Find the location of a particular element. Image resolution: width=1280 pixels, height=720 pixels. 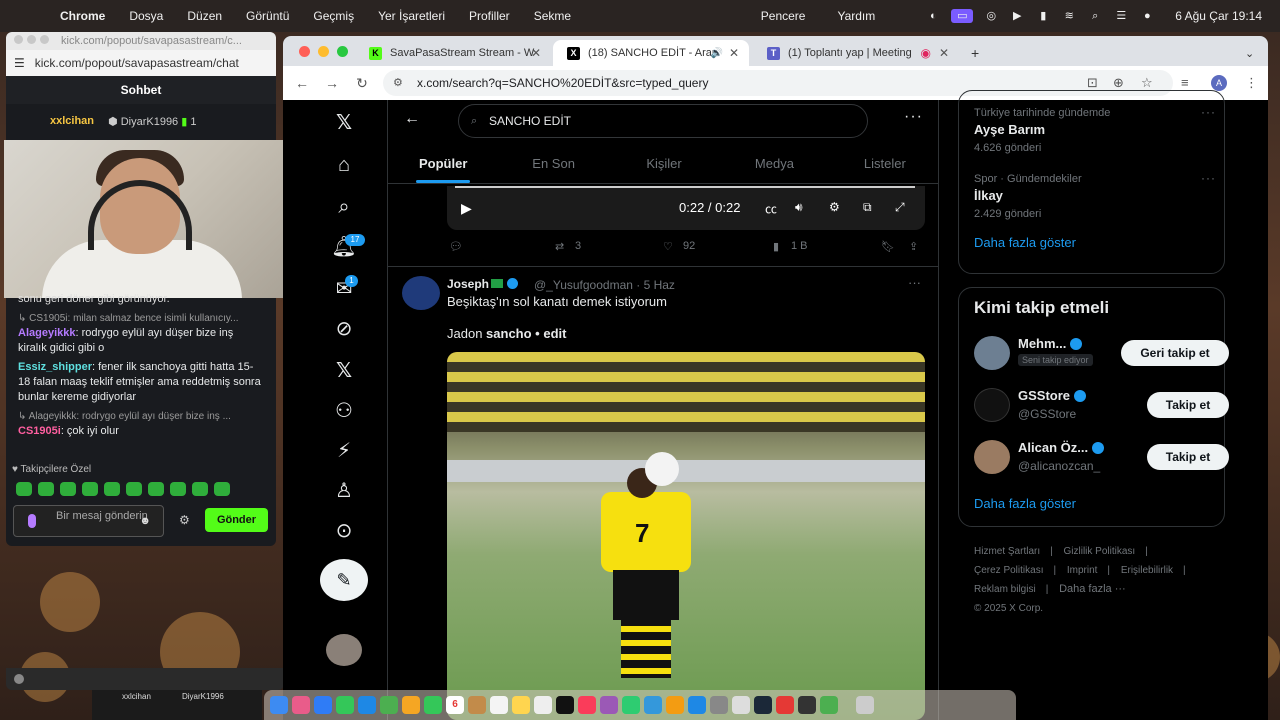

tab-lists: Listeler is located at coordinates (885, 163).